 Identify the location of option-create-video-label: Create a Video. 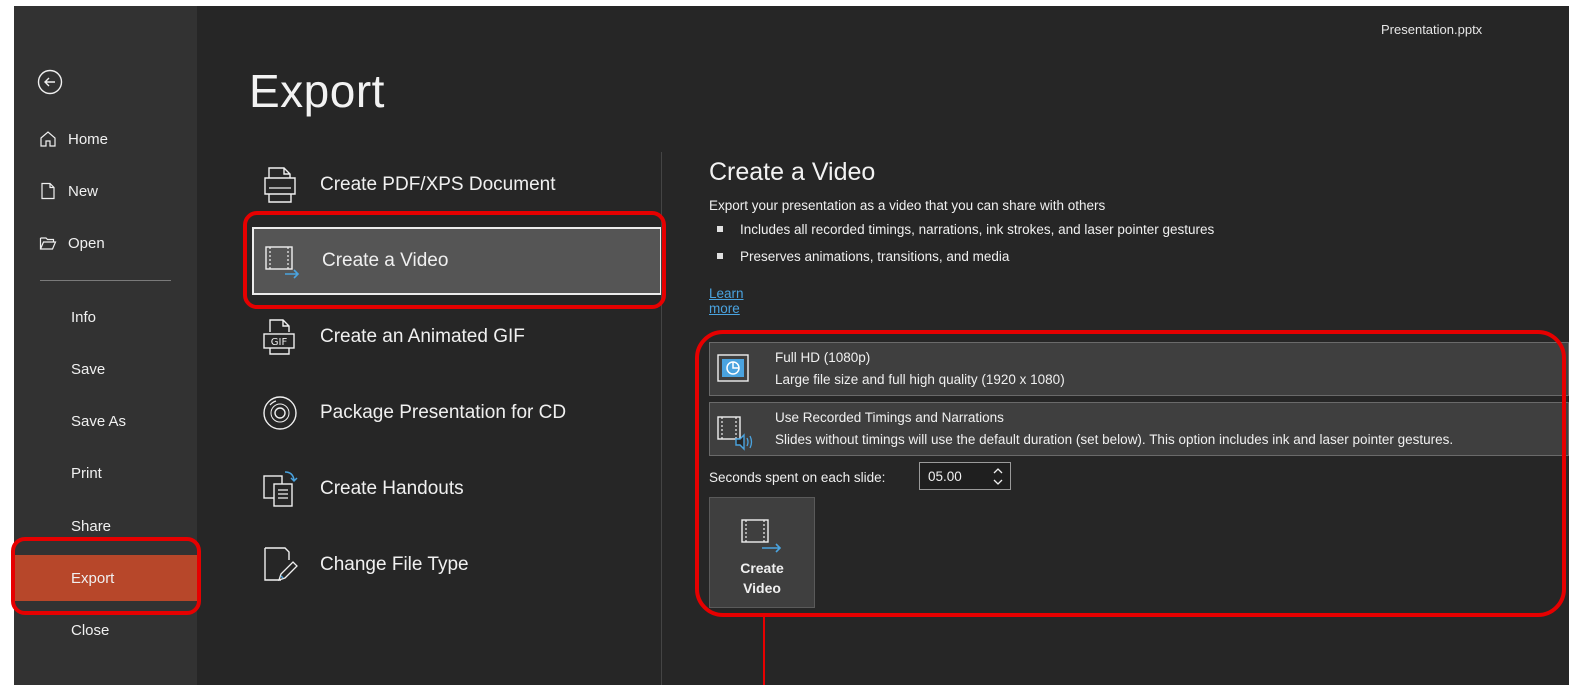
(385, 260).